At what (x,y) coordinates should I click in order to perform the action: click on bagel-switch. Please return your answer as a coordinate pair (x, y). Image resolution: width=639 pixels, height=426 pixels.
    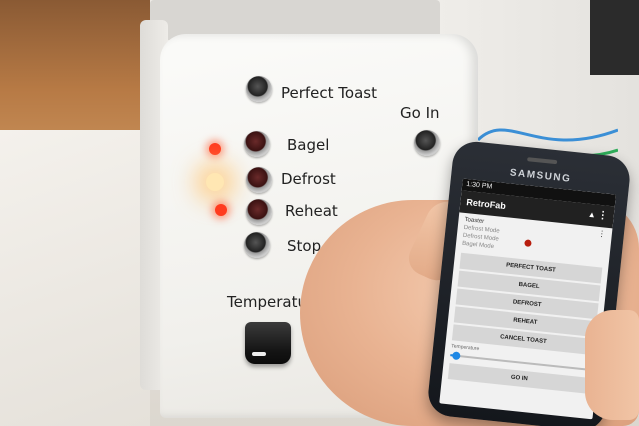
    Looking at the image, I should click on (257, 144).